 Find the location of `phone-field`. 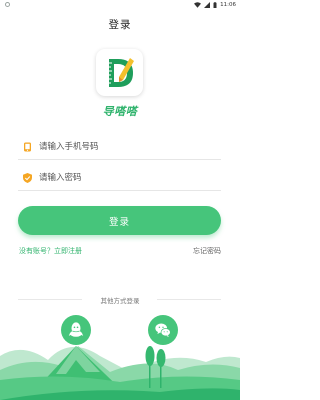

phone-field is located at coordinates (119, 147).